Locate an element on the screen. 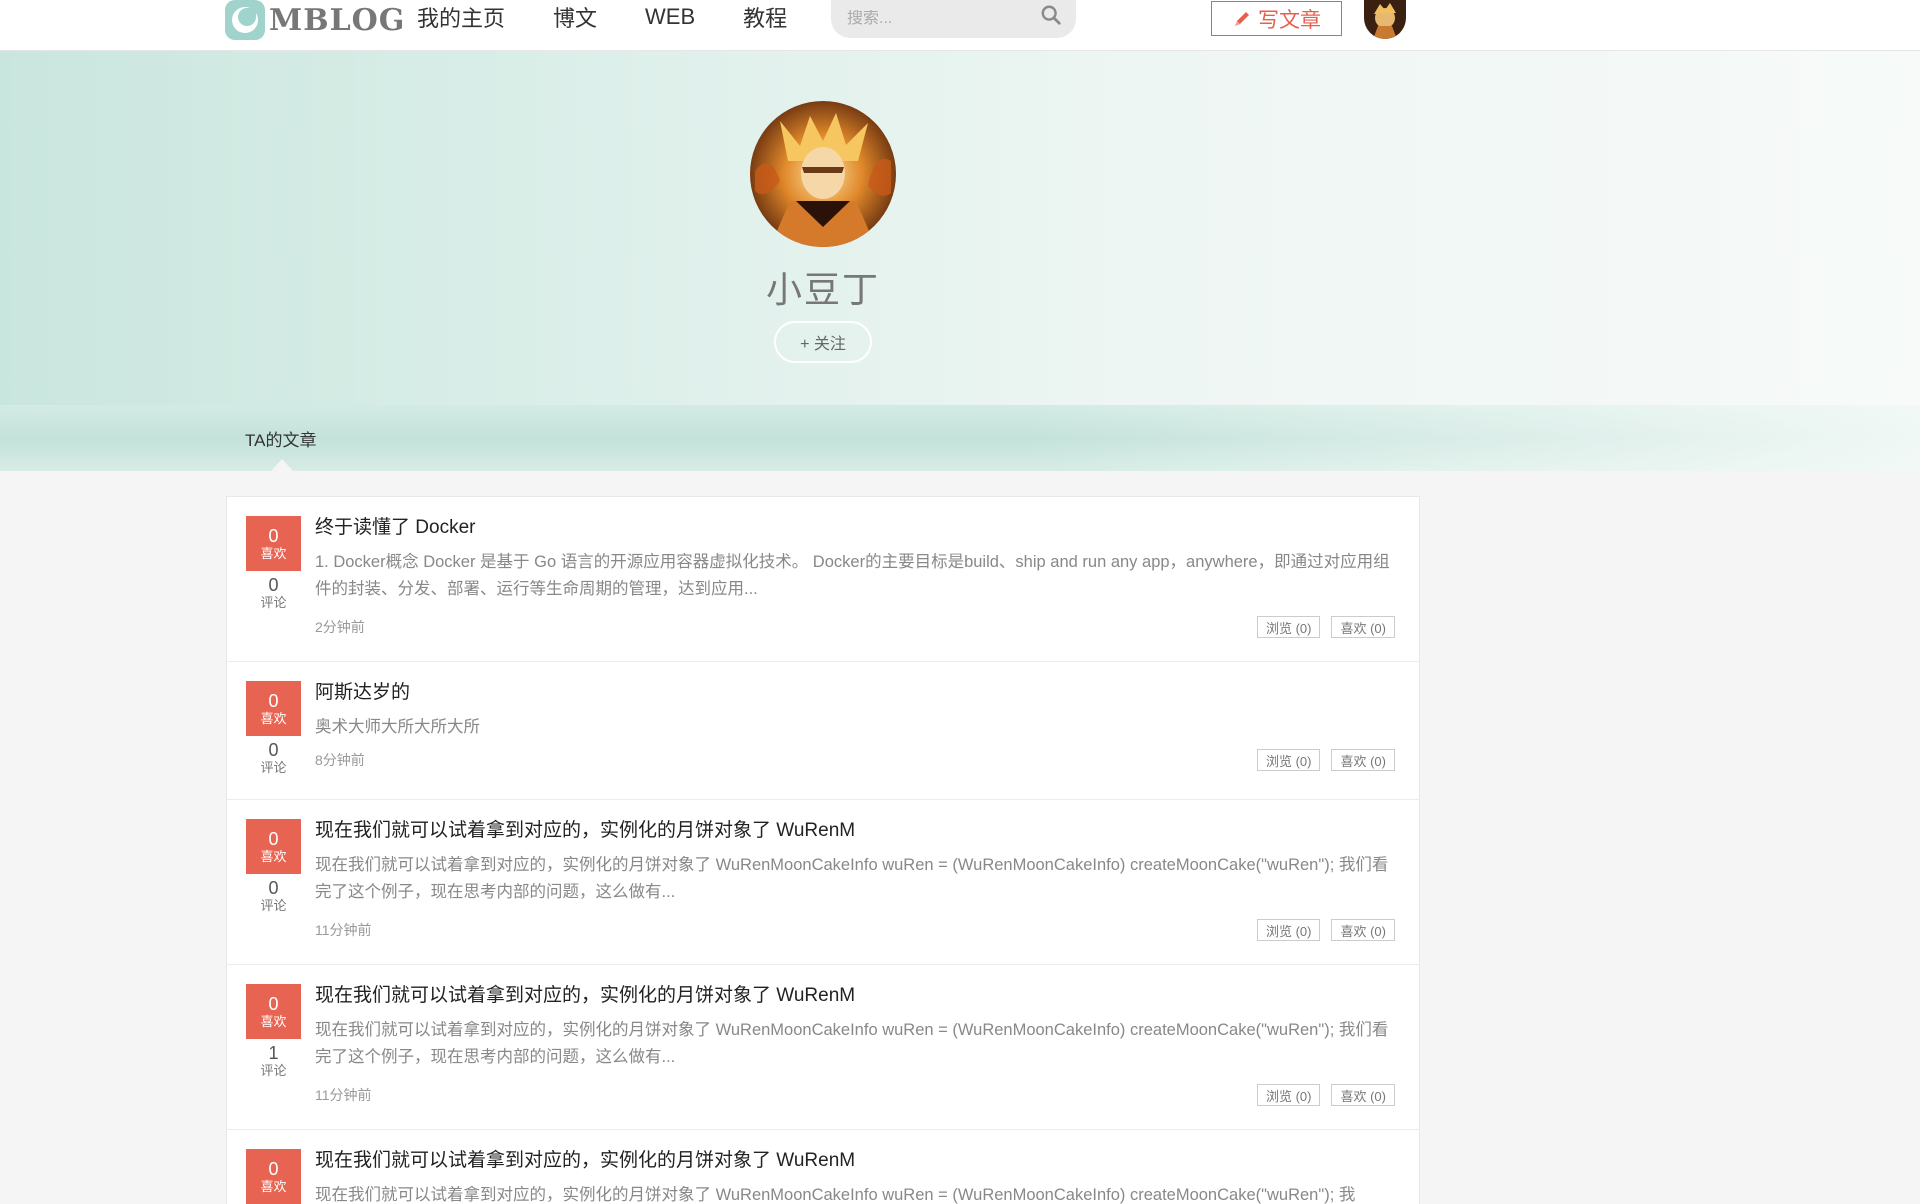  post-time: 2分钟前 is located at coordinates (340, 627).